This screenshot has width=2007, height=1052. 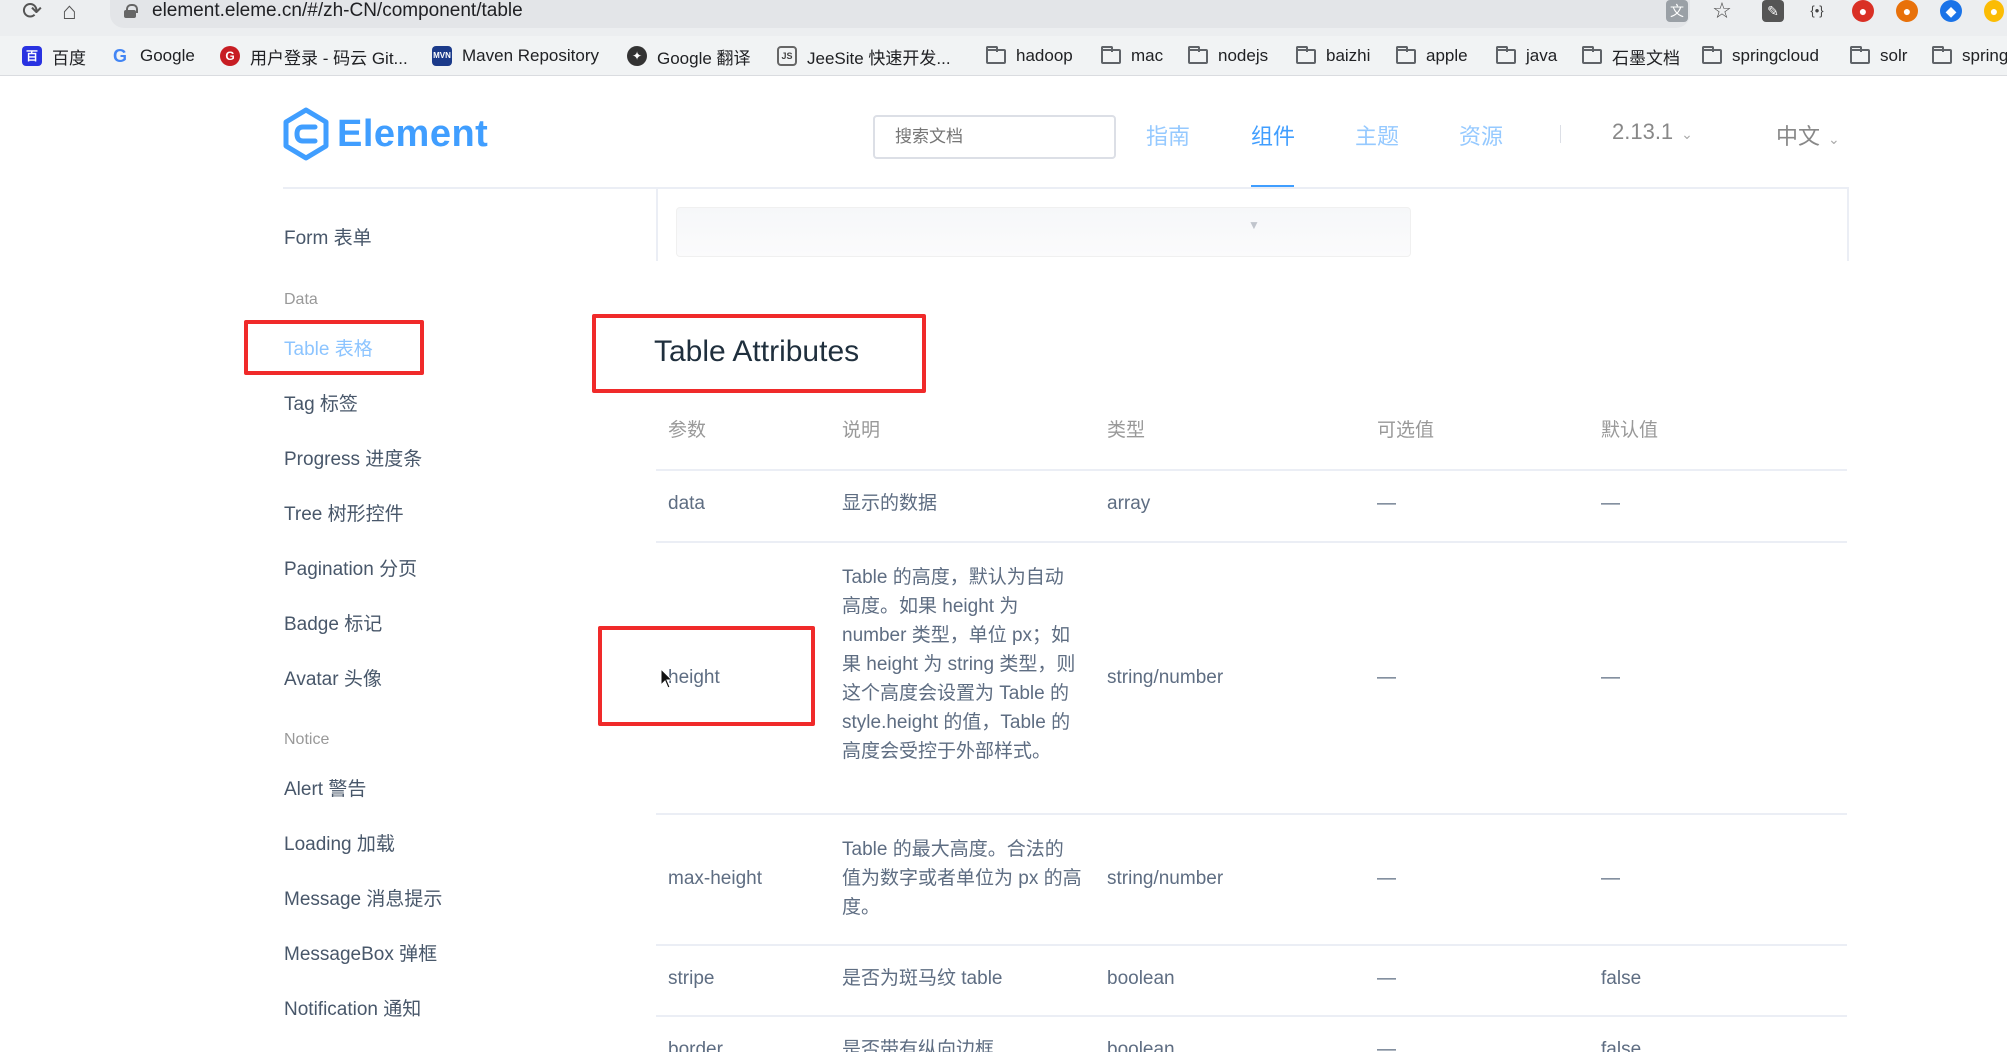 What do you see at coordinates (339, 842) in the screenshot?
I see `sidebar-item-loading: Loading 加载` at bounding box center [339, 842].